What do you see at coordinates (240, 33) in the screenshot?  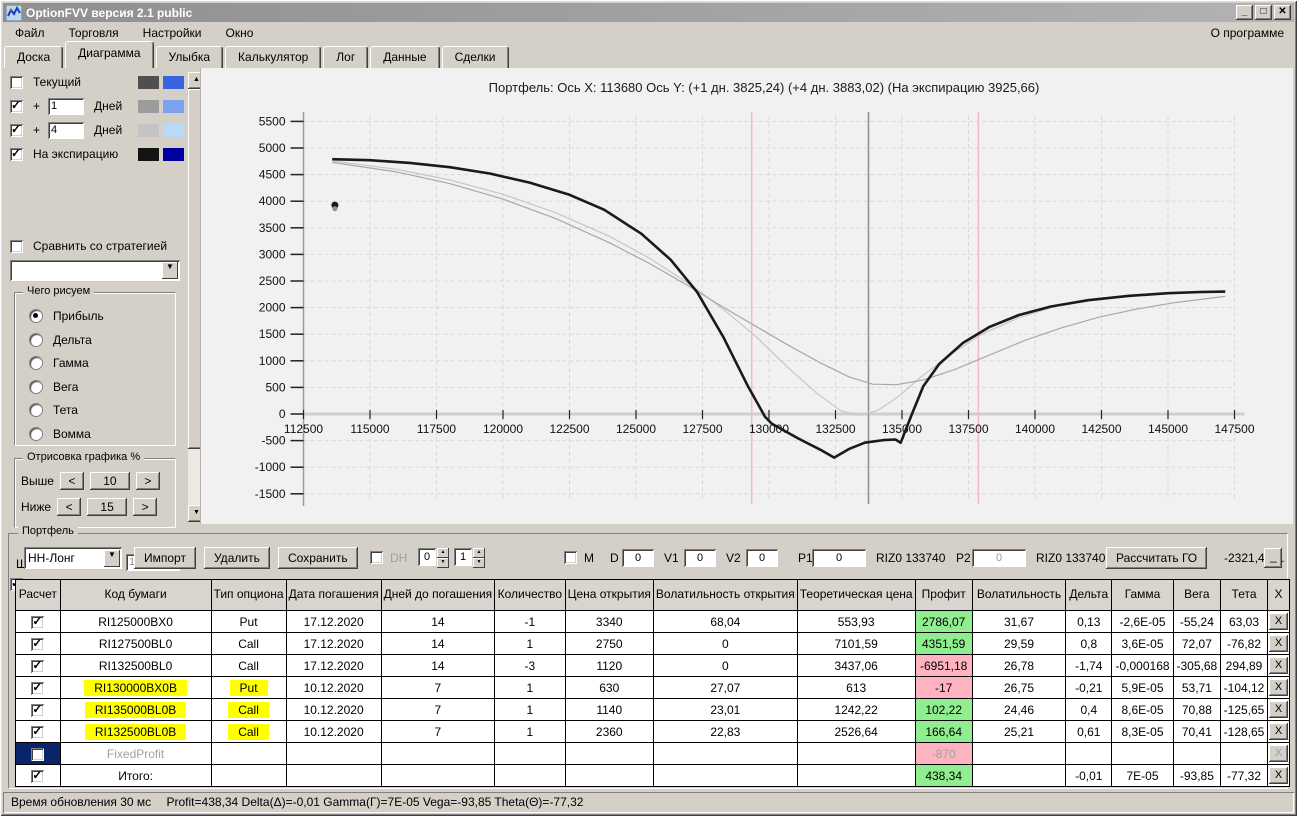 I see `menu-item-Окно: Окно` at bounding box center [240, 33].